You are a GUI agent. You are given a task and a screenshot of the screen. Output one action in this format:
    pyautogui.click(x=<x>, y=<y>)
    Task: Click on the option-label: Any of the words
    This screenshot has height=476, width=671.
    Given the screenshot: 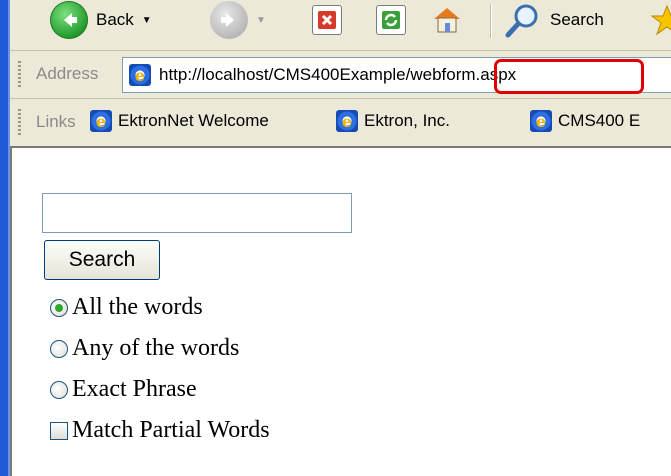 What is the action you would take?
    pyautogui.click(x=156, y=348)
    